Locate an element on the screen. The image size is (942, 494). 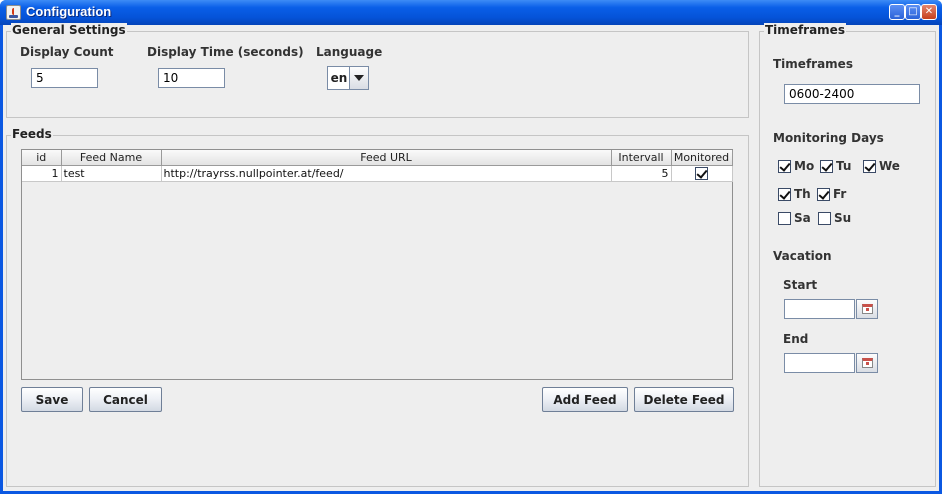
language-label: Language is located at coordinates (349, 52).